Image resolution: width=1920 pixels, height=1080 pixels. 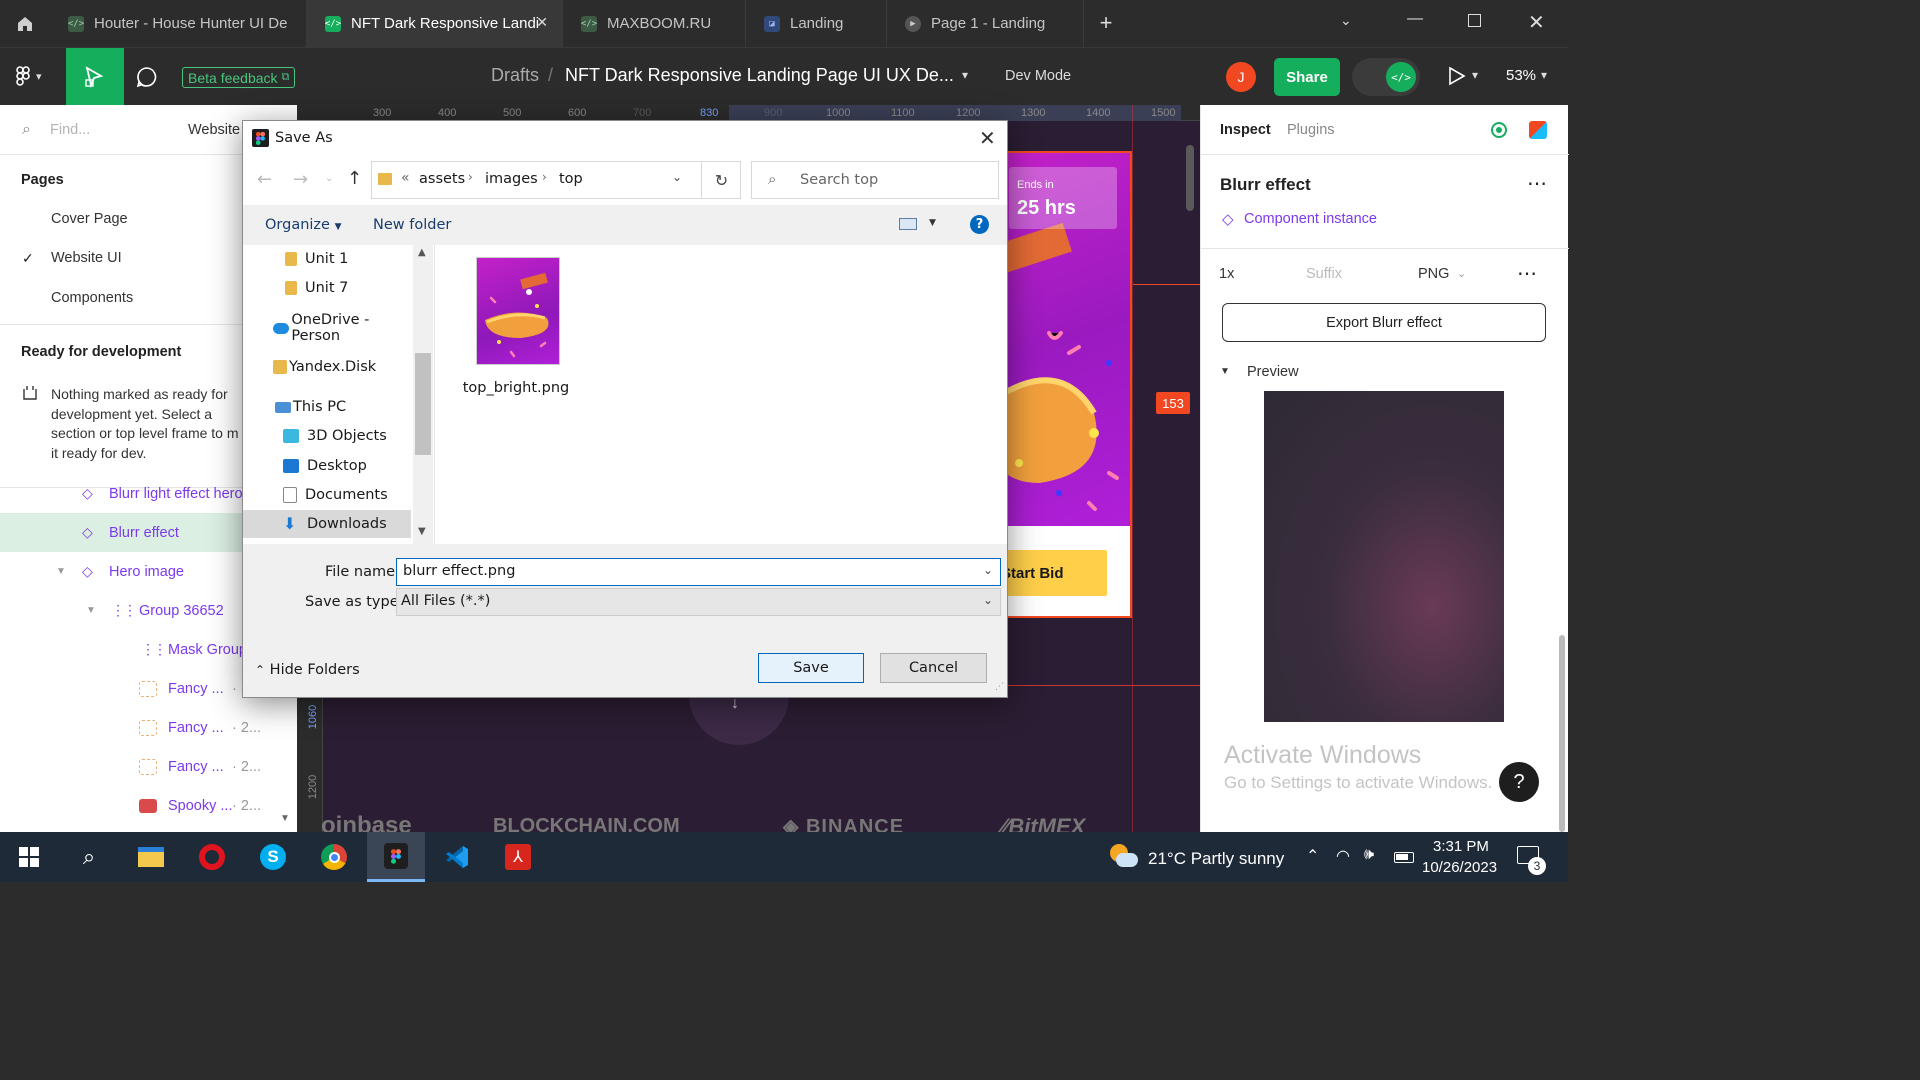 I want to click on clock-date: 10/26/2023, so click(x=1459, y=867).